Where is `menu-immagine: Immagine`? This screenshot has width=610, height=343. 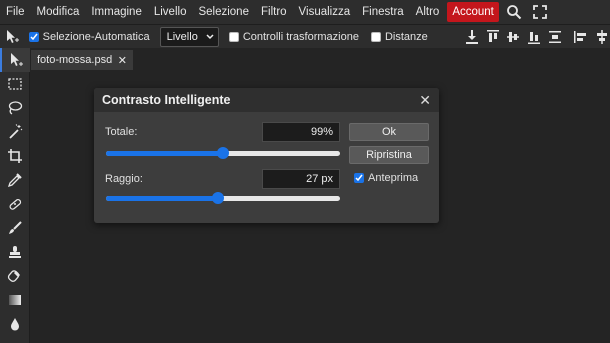 menu-immagine: Immagine is located at coordinates (116, 12).